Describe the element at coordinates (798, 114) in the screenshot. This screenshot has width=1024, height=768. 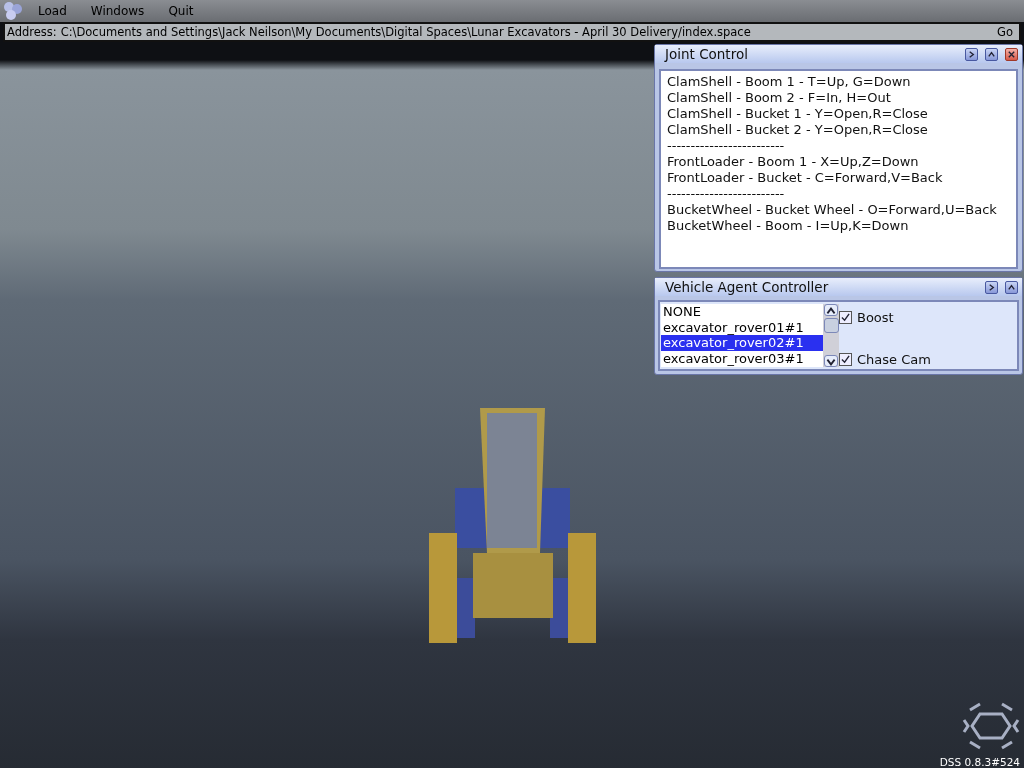
I see `control-line: ClamShell - Bucket 1 - Y=Open,R=Close` at that location.